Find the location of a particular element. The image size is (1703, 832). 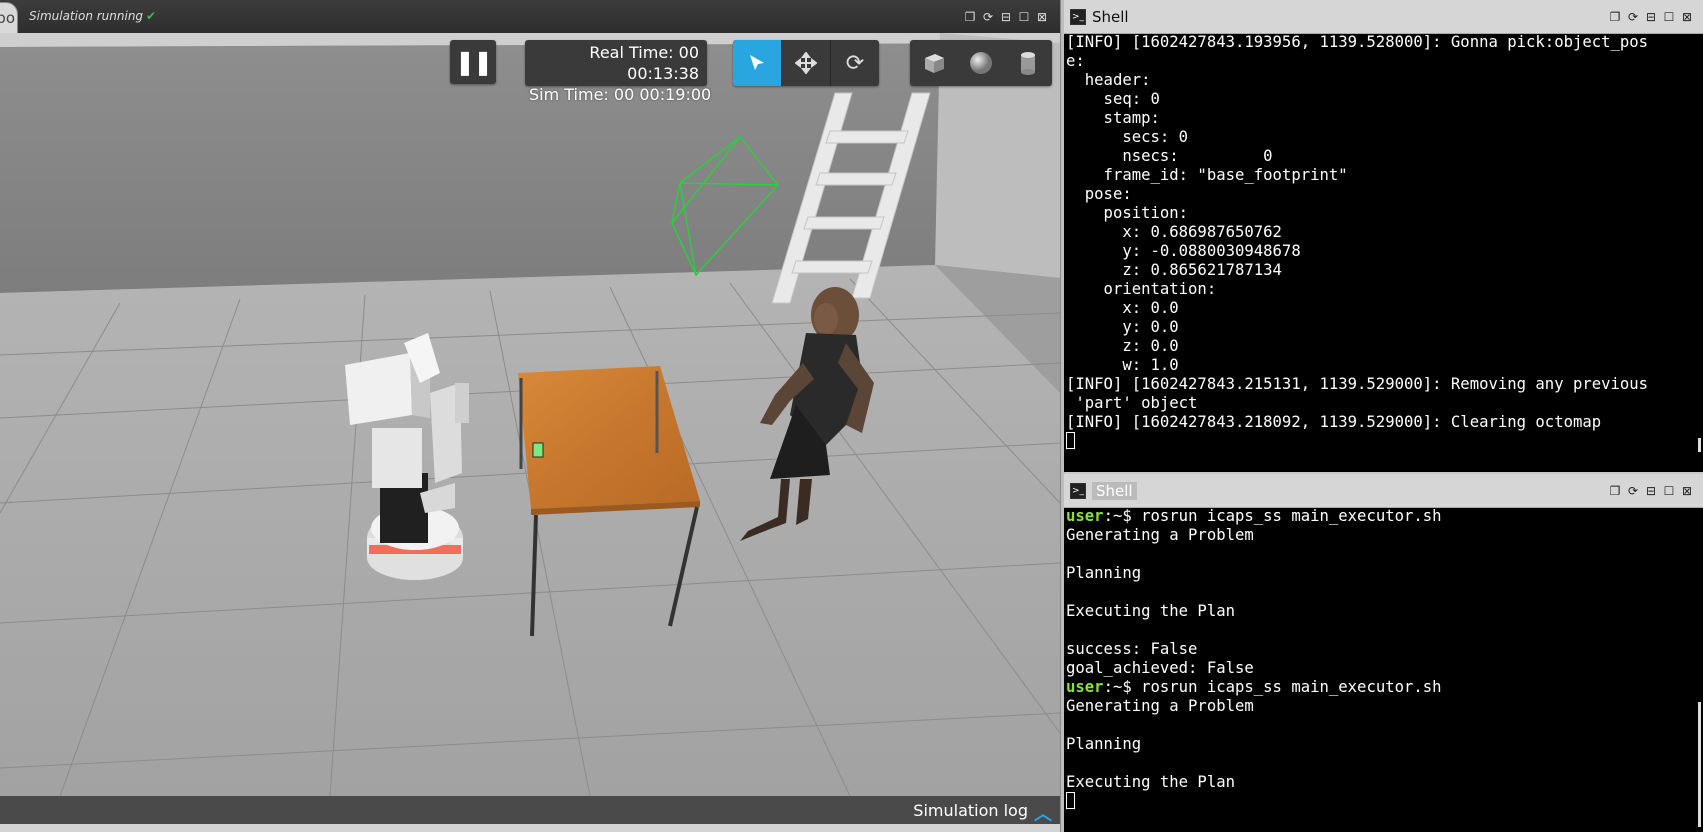

terminal-line: z: 0.0 is located at coordinates (1122, 346).